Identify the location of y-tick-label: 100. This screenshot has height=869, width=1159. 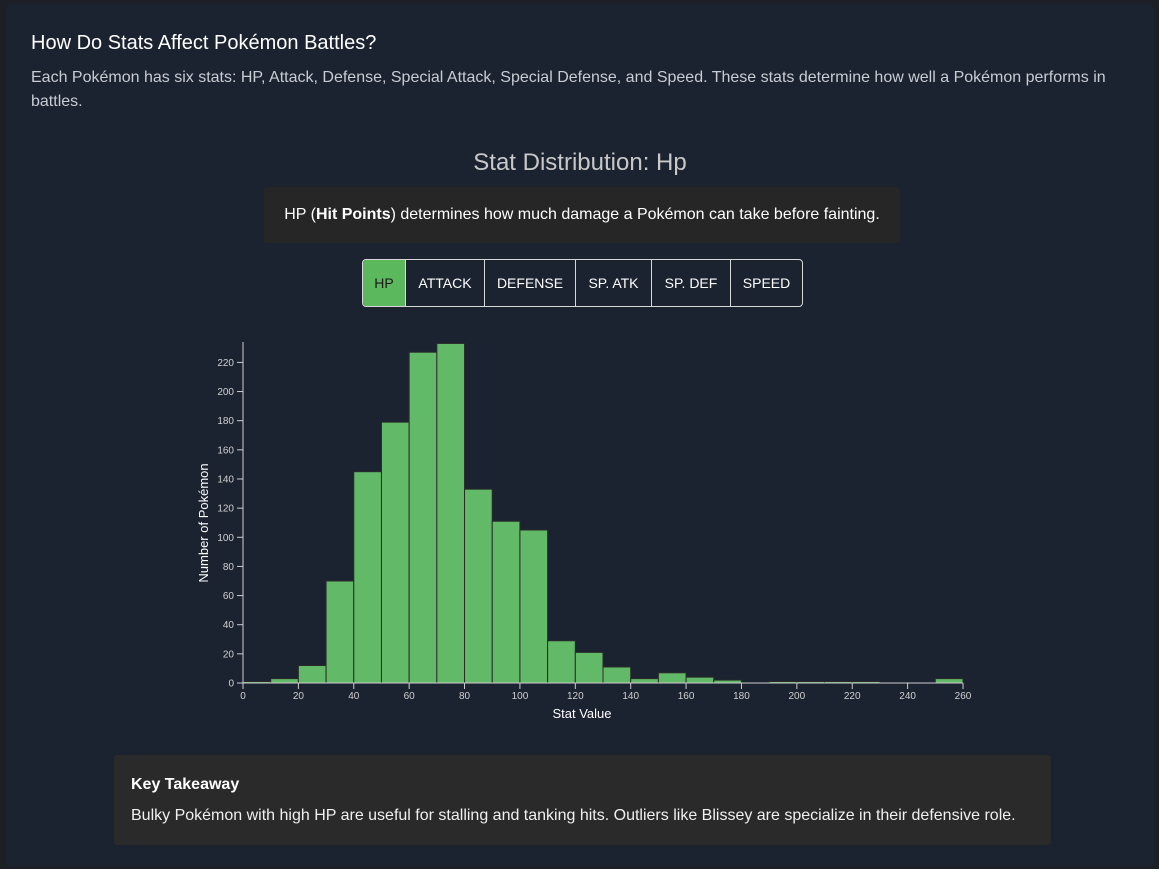
(225, 538).